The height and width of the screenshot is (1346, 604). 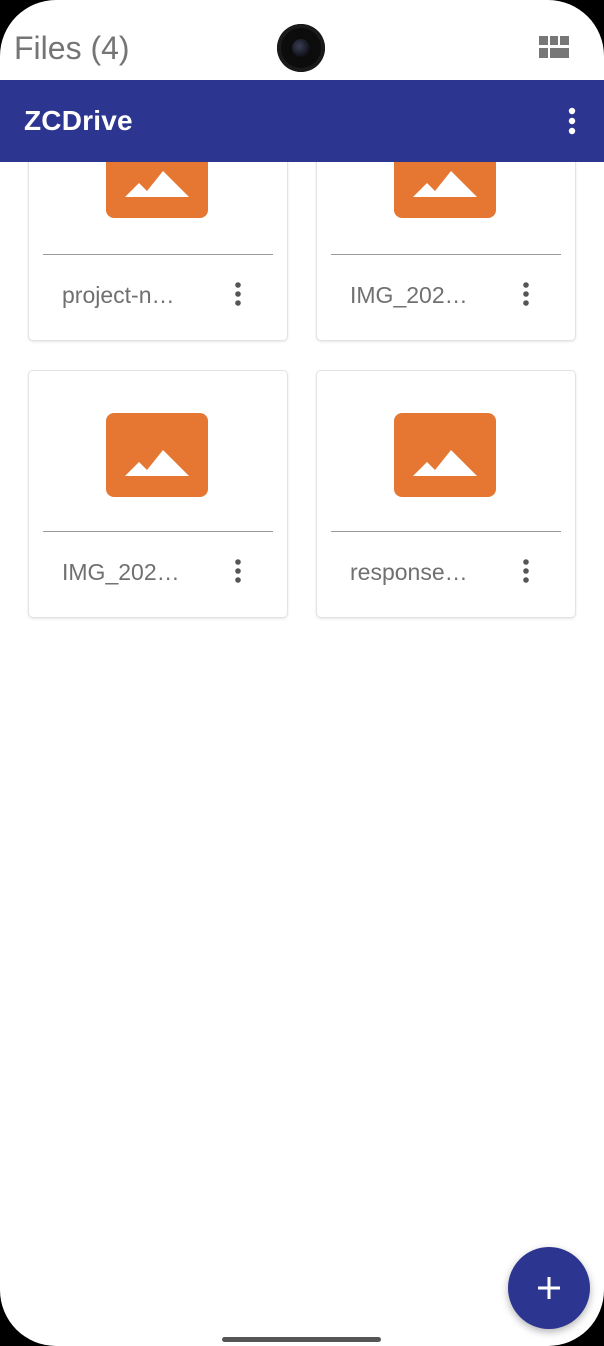 I want to click on app-title: ZCDrive, so click(x=78, y=120).